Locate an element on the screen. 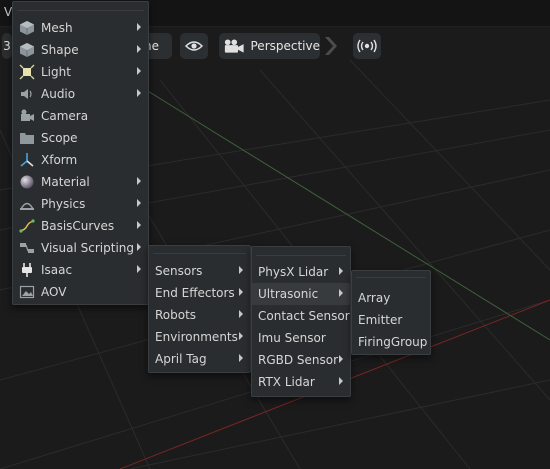 Image resolution: width=550 pixels, height=469 pixels. axes-icon is located at coordinates (27, 160).